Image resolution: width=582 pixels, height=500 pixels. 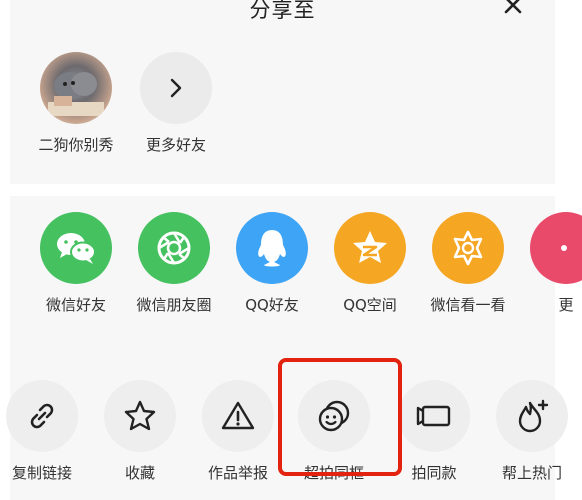 I want to click on more-app-icon, so click(x=556, y=248).